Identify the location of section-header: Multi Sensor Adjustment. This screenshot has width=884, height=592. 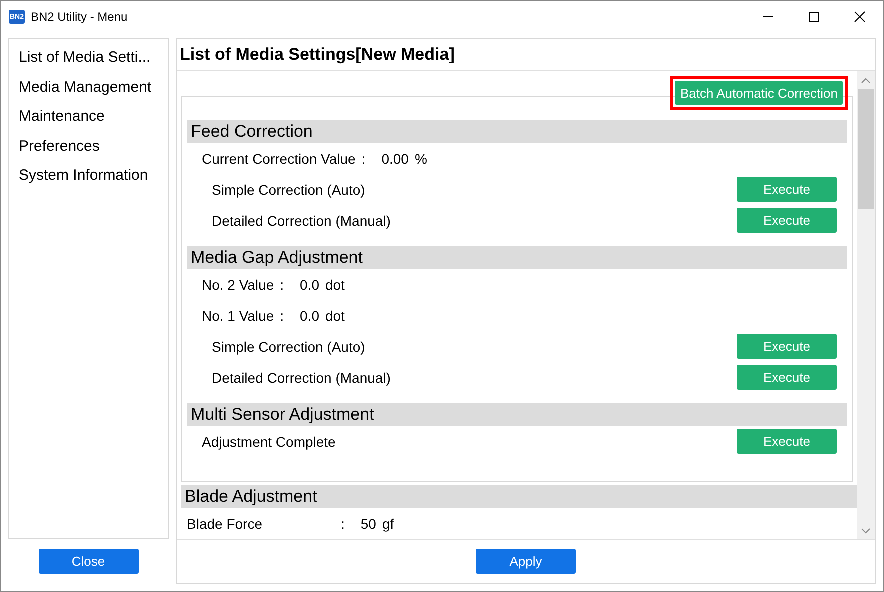
(517, 414).